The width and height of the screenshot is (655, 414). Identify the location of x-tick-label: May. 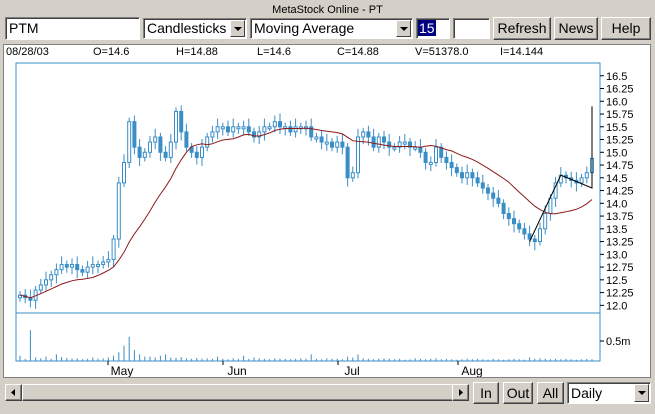
(122, 370).